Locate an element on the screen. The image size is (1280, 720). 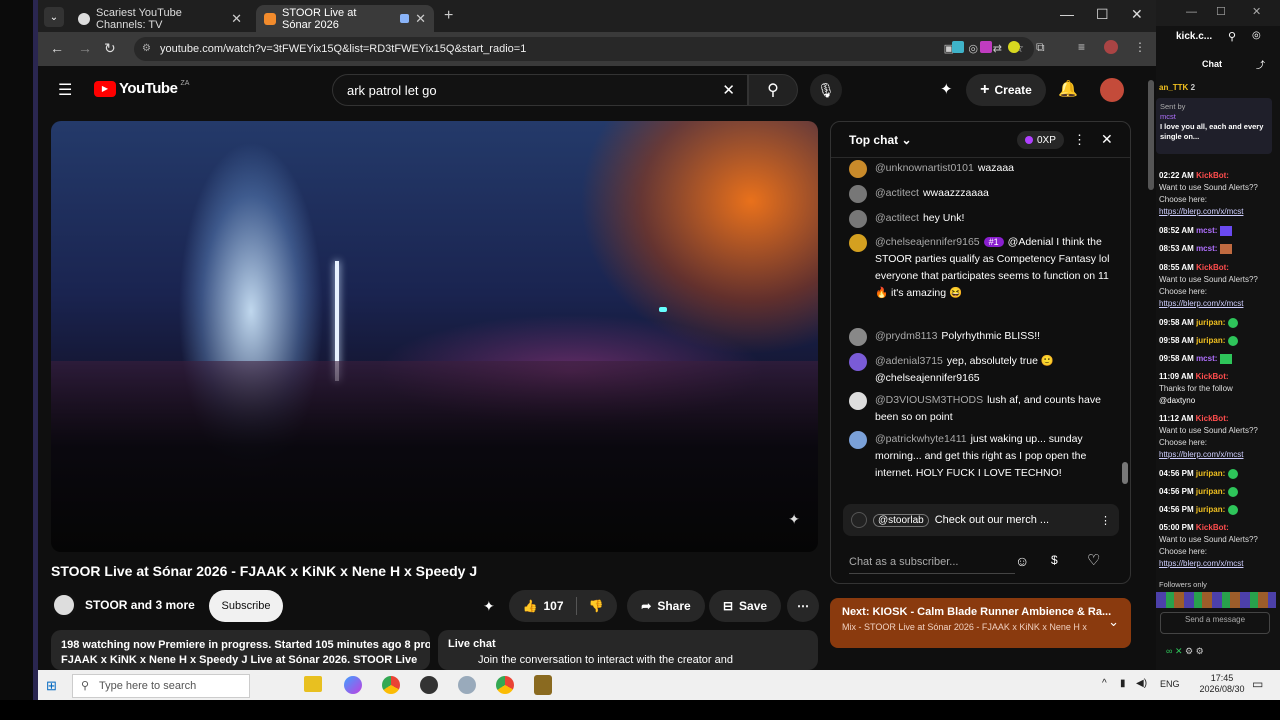
channel-name: STOOR and 3 more is located at coordinates (140, 605).